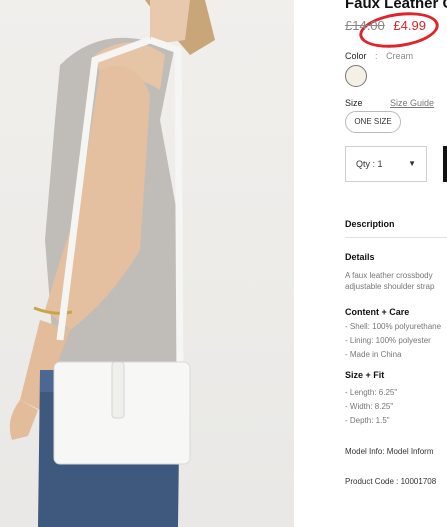 The width and height of the screenshot is (447, 527). Describe the element at coordinates (385, 25) in the screenshot. I see `price-row: £14.00 £4.99` at that location.